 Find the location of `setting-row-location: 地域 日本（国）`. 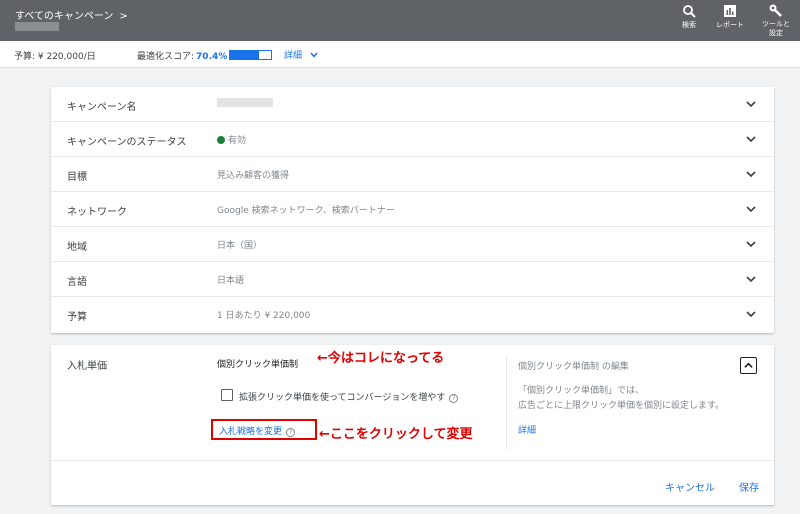

setting-row-location: 地域 日本（国） is located at coordinates (412, 244).